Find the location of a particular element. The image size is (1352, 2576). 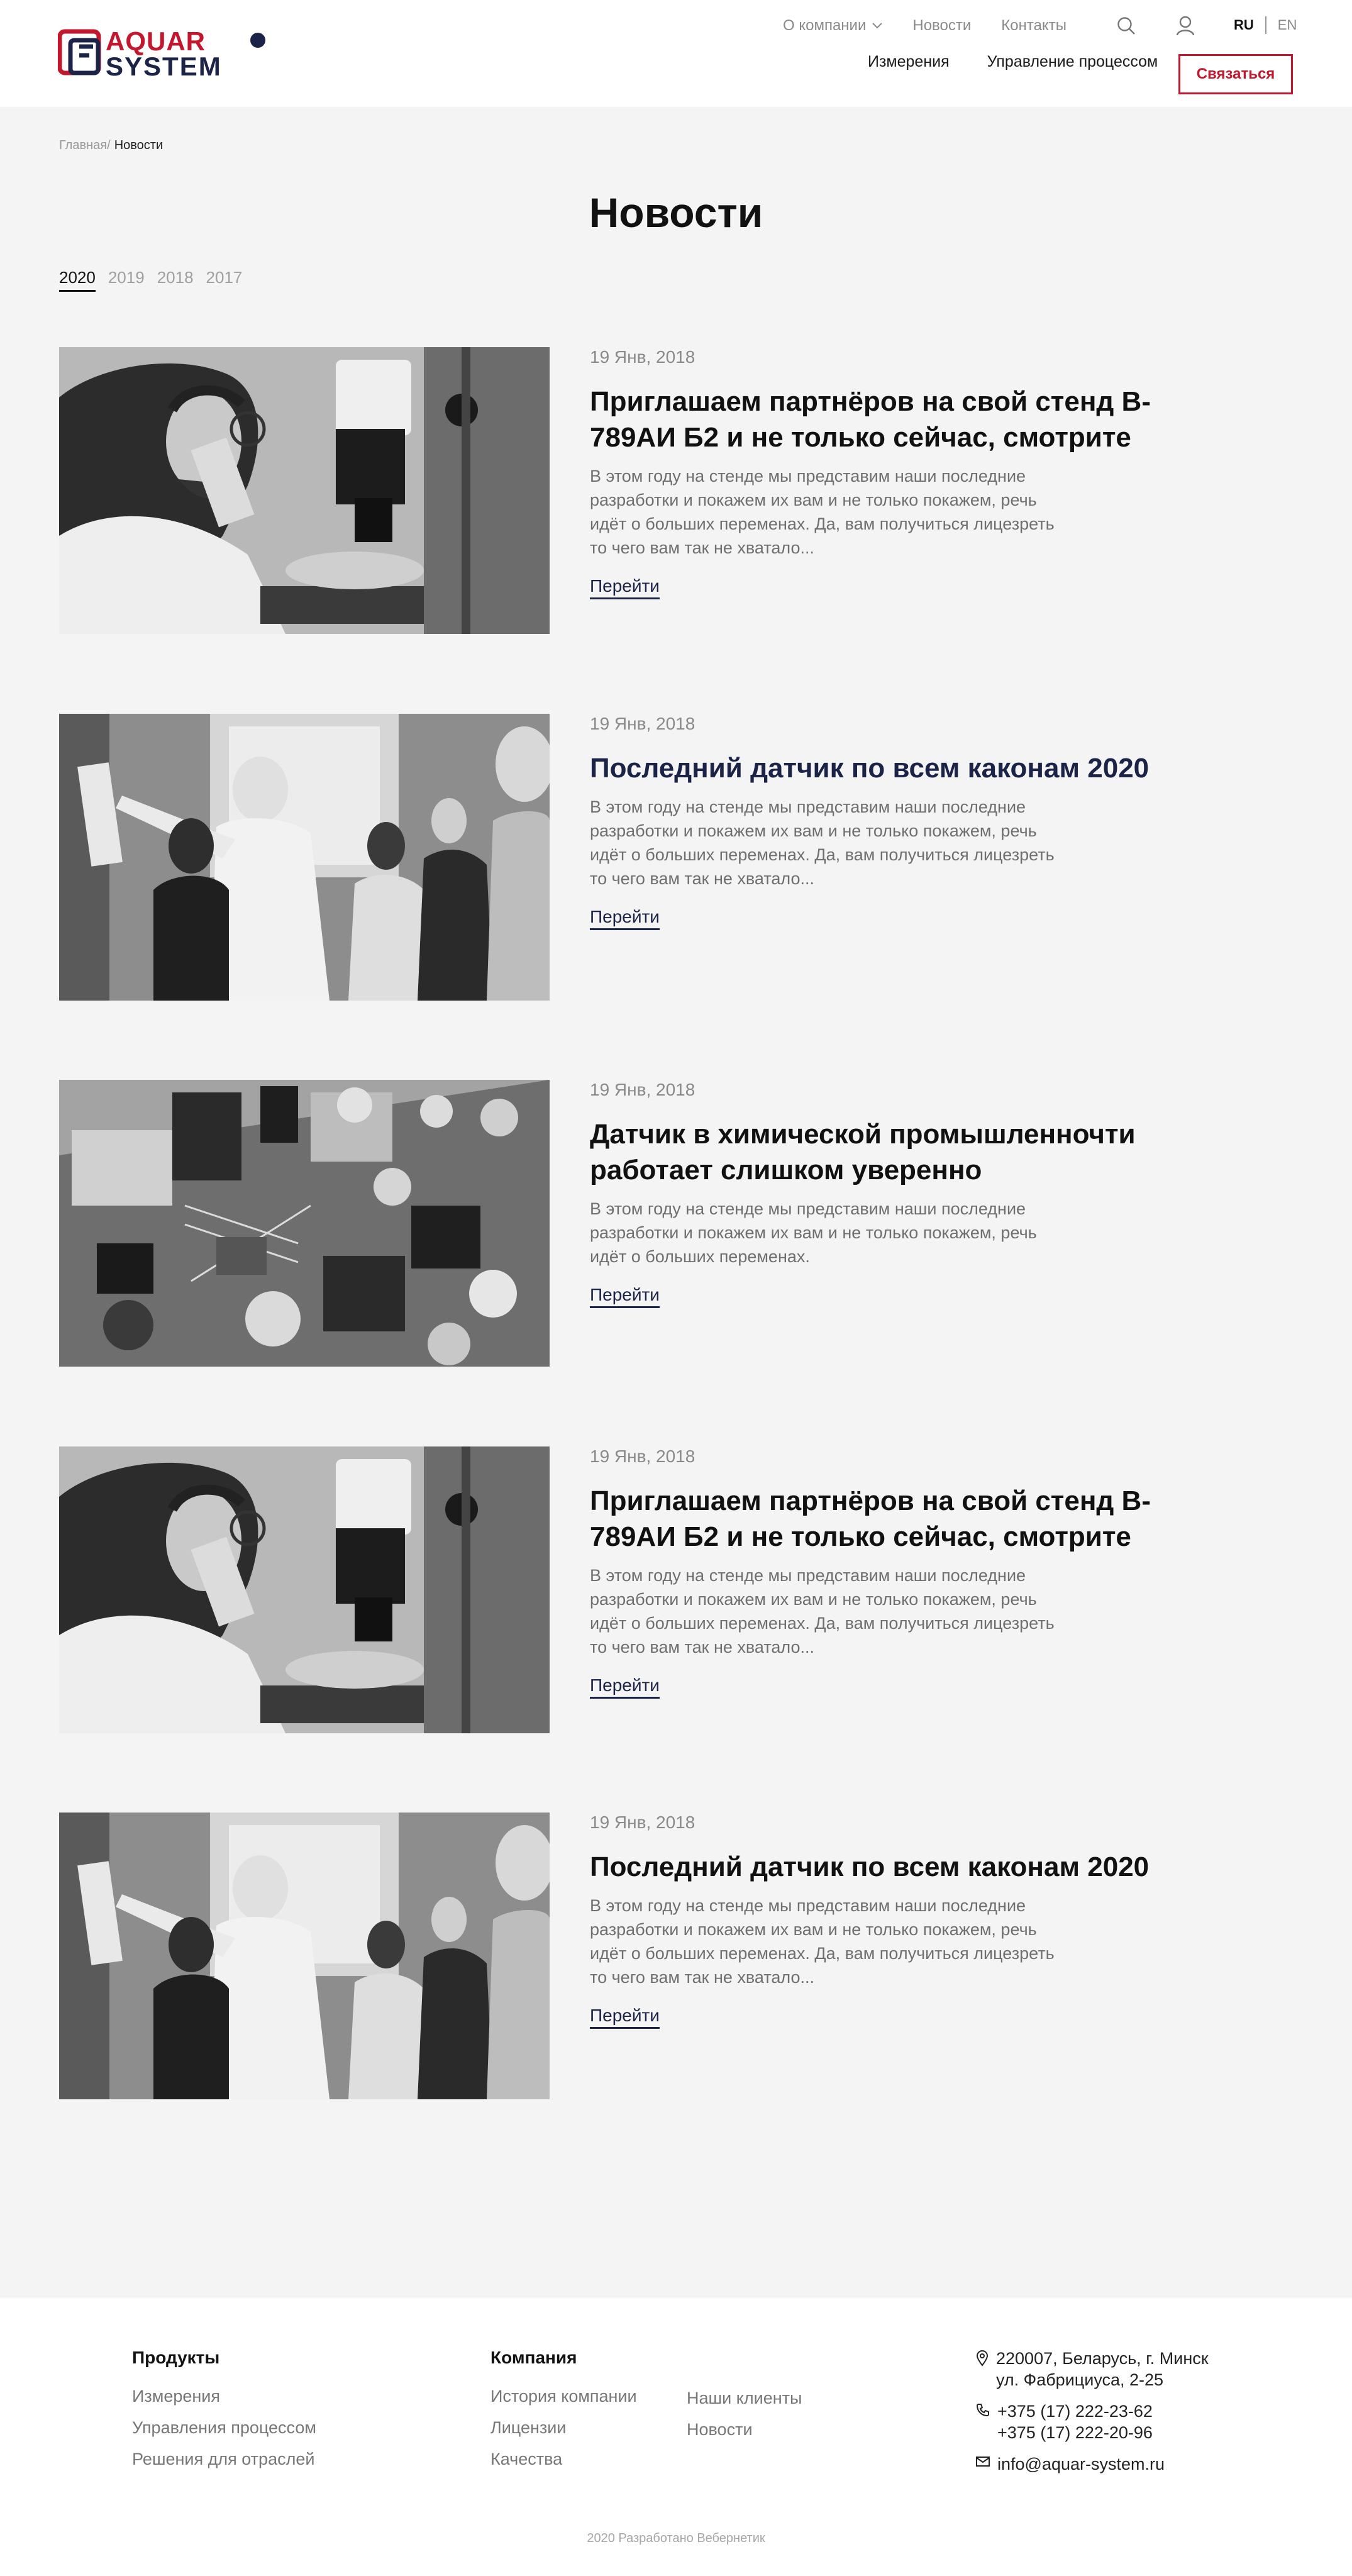

main-nav-process-control: Управление процессом is located at coordinates (1072, 62).